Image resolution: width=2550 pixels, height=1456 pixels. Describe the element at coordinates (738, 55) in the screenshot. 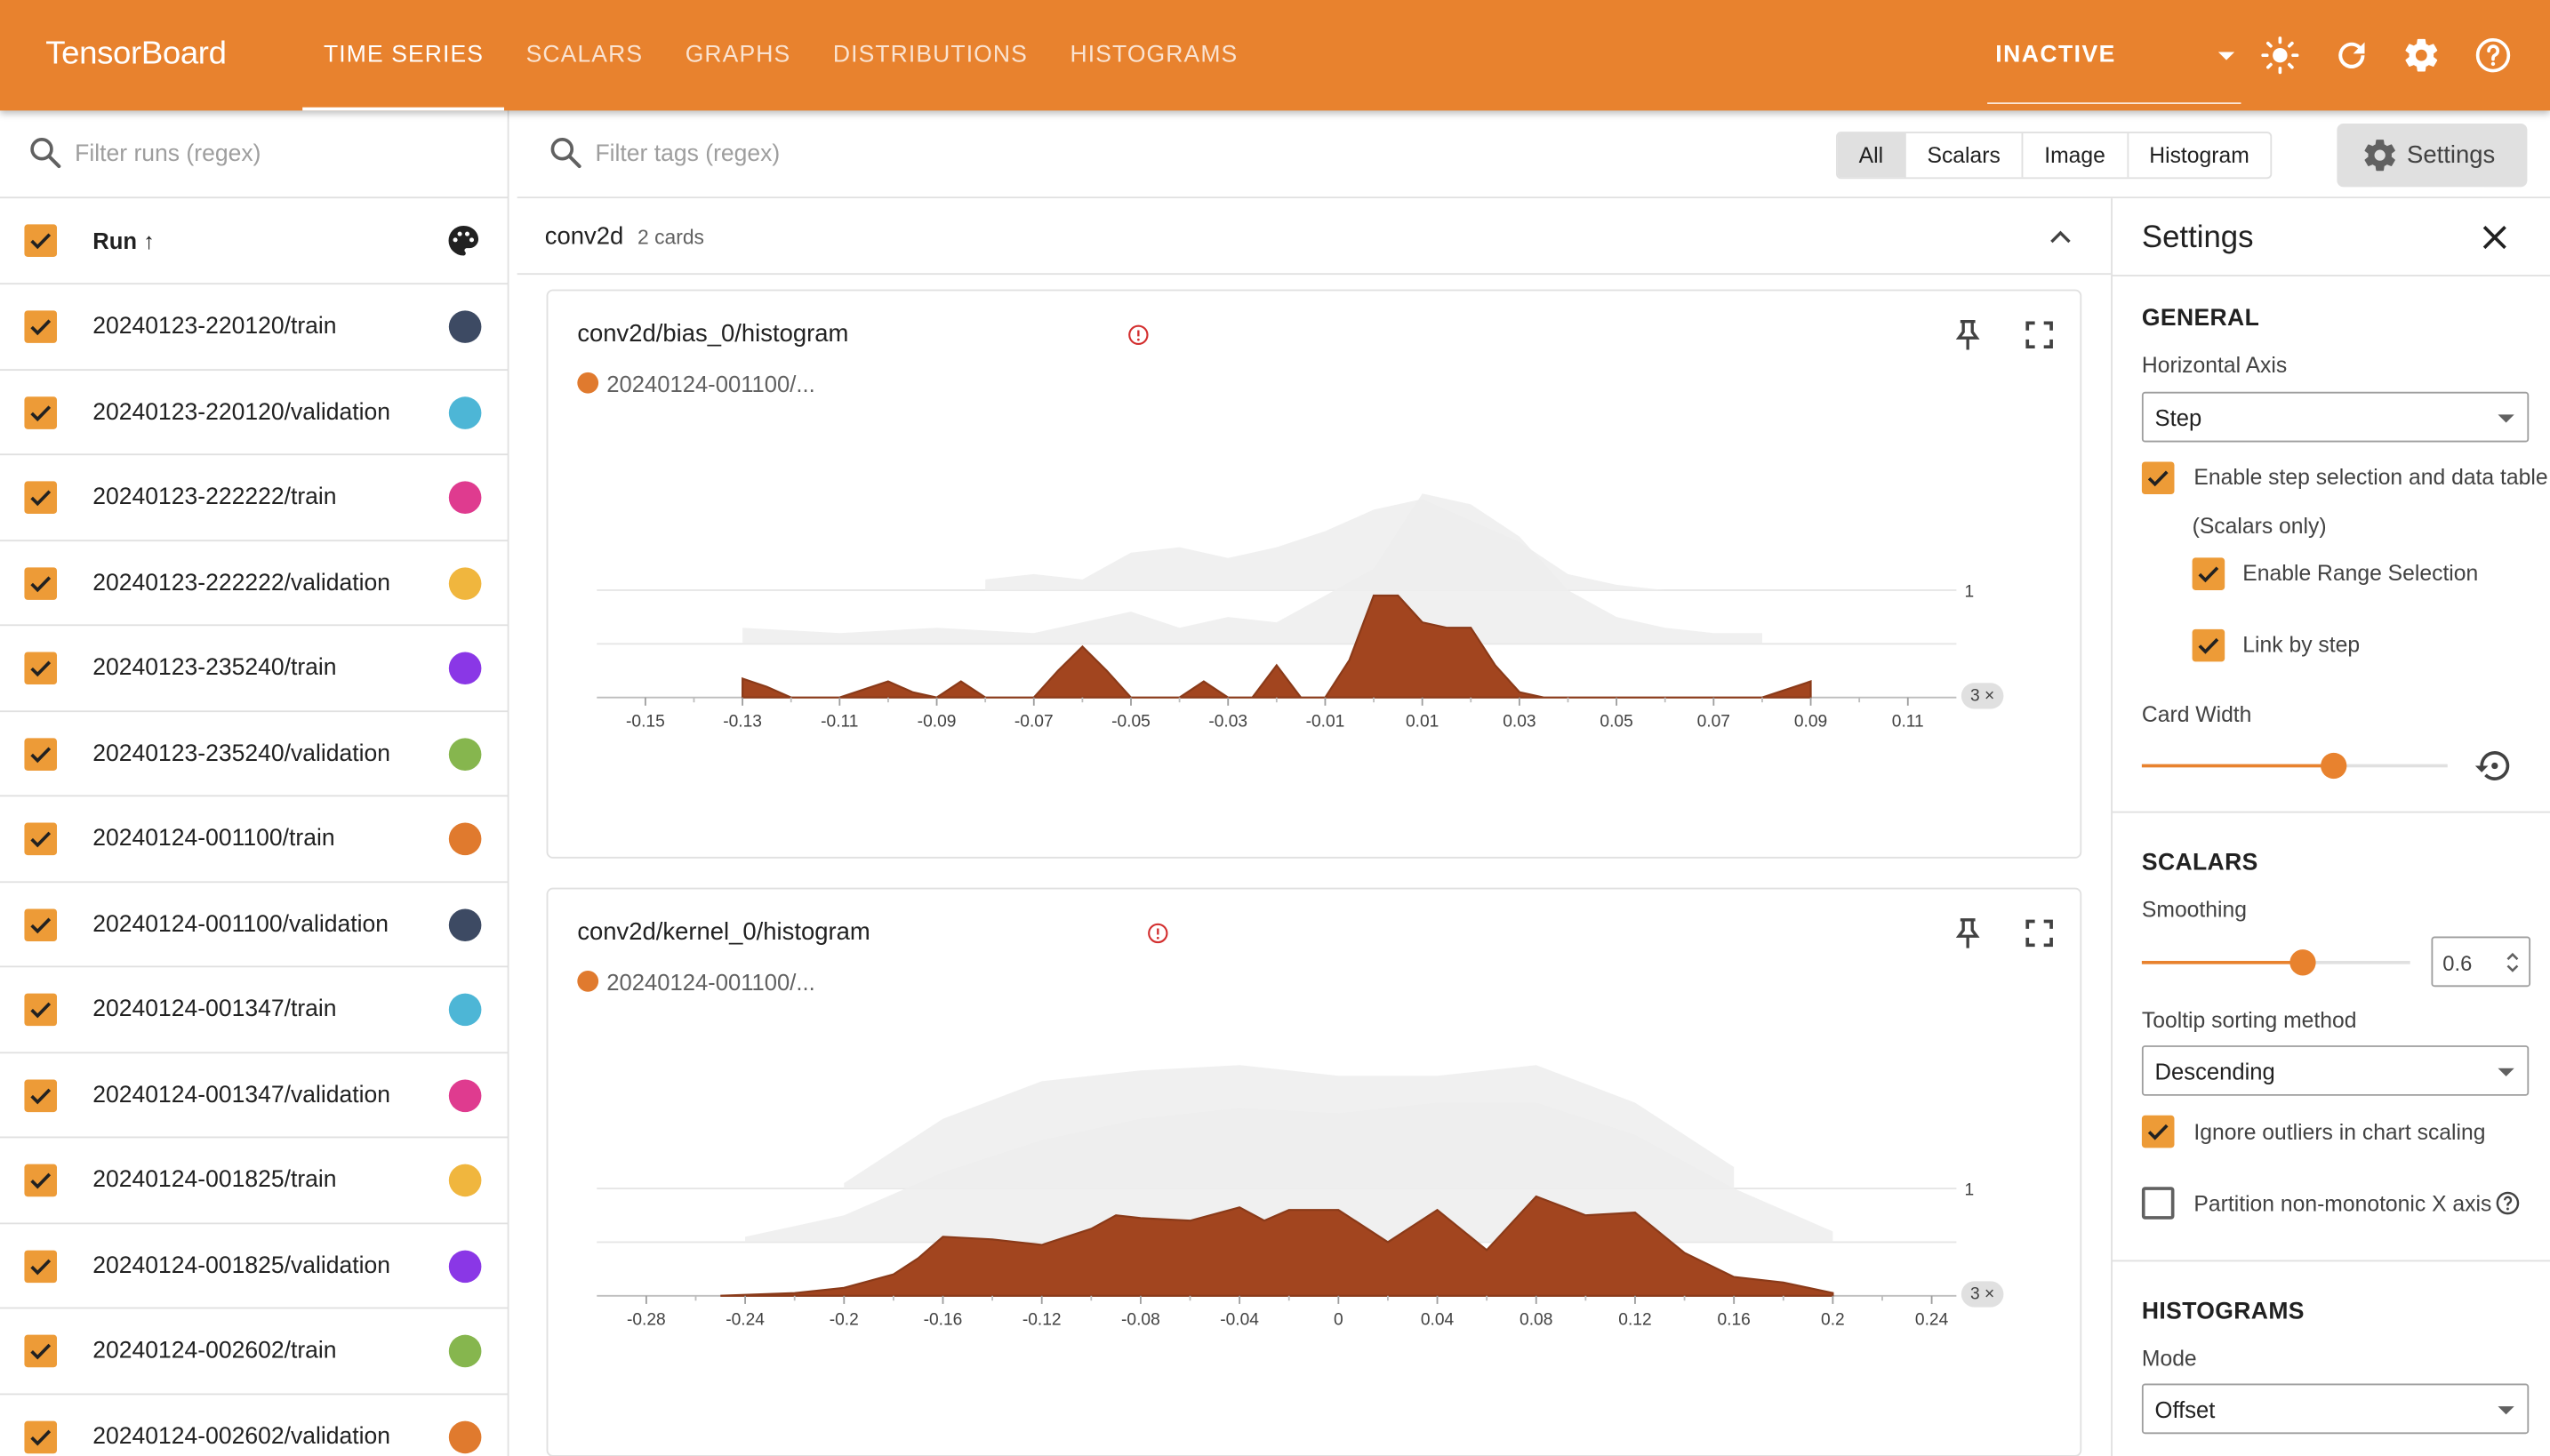

I see `tab-graphs: GRAPHS` at that location.